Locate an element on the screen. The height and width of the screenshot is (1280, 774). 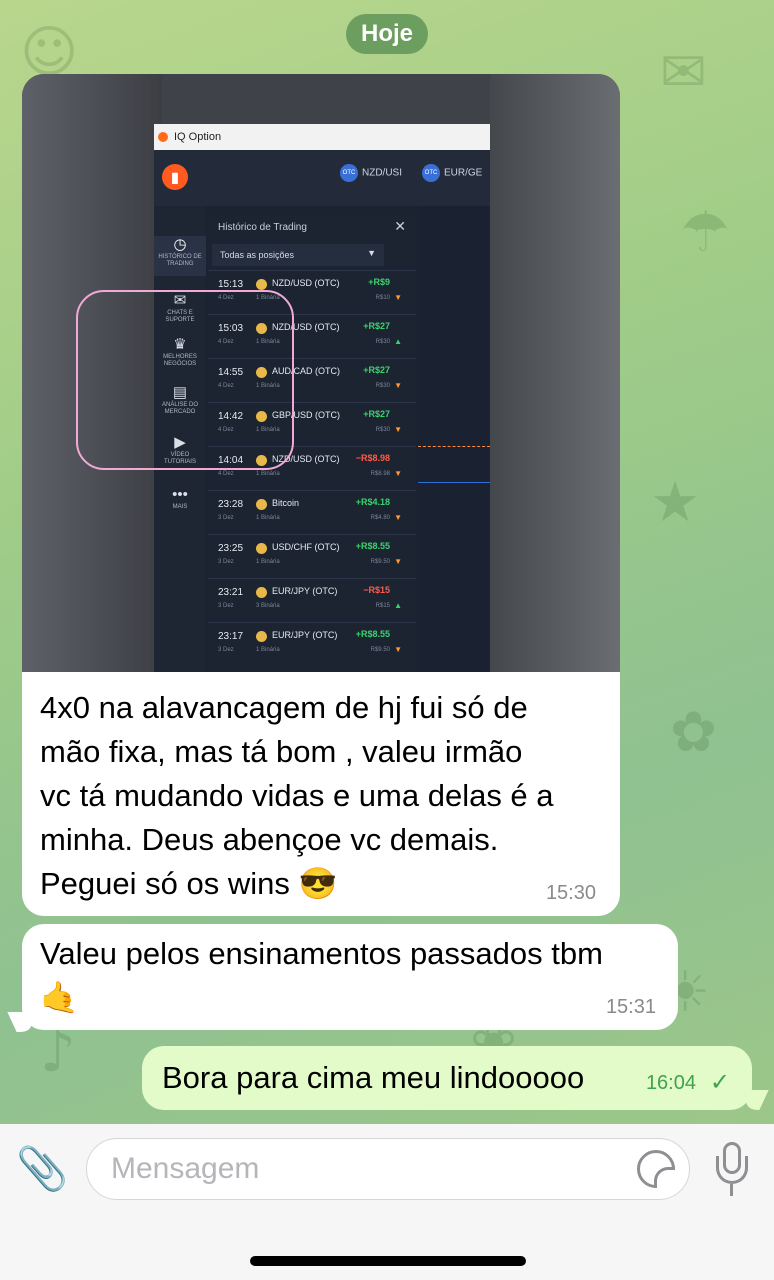
photo-blur-right is located at coordinates (555, 373).